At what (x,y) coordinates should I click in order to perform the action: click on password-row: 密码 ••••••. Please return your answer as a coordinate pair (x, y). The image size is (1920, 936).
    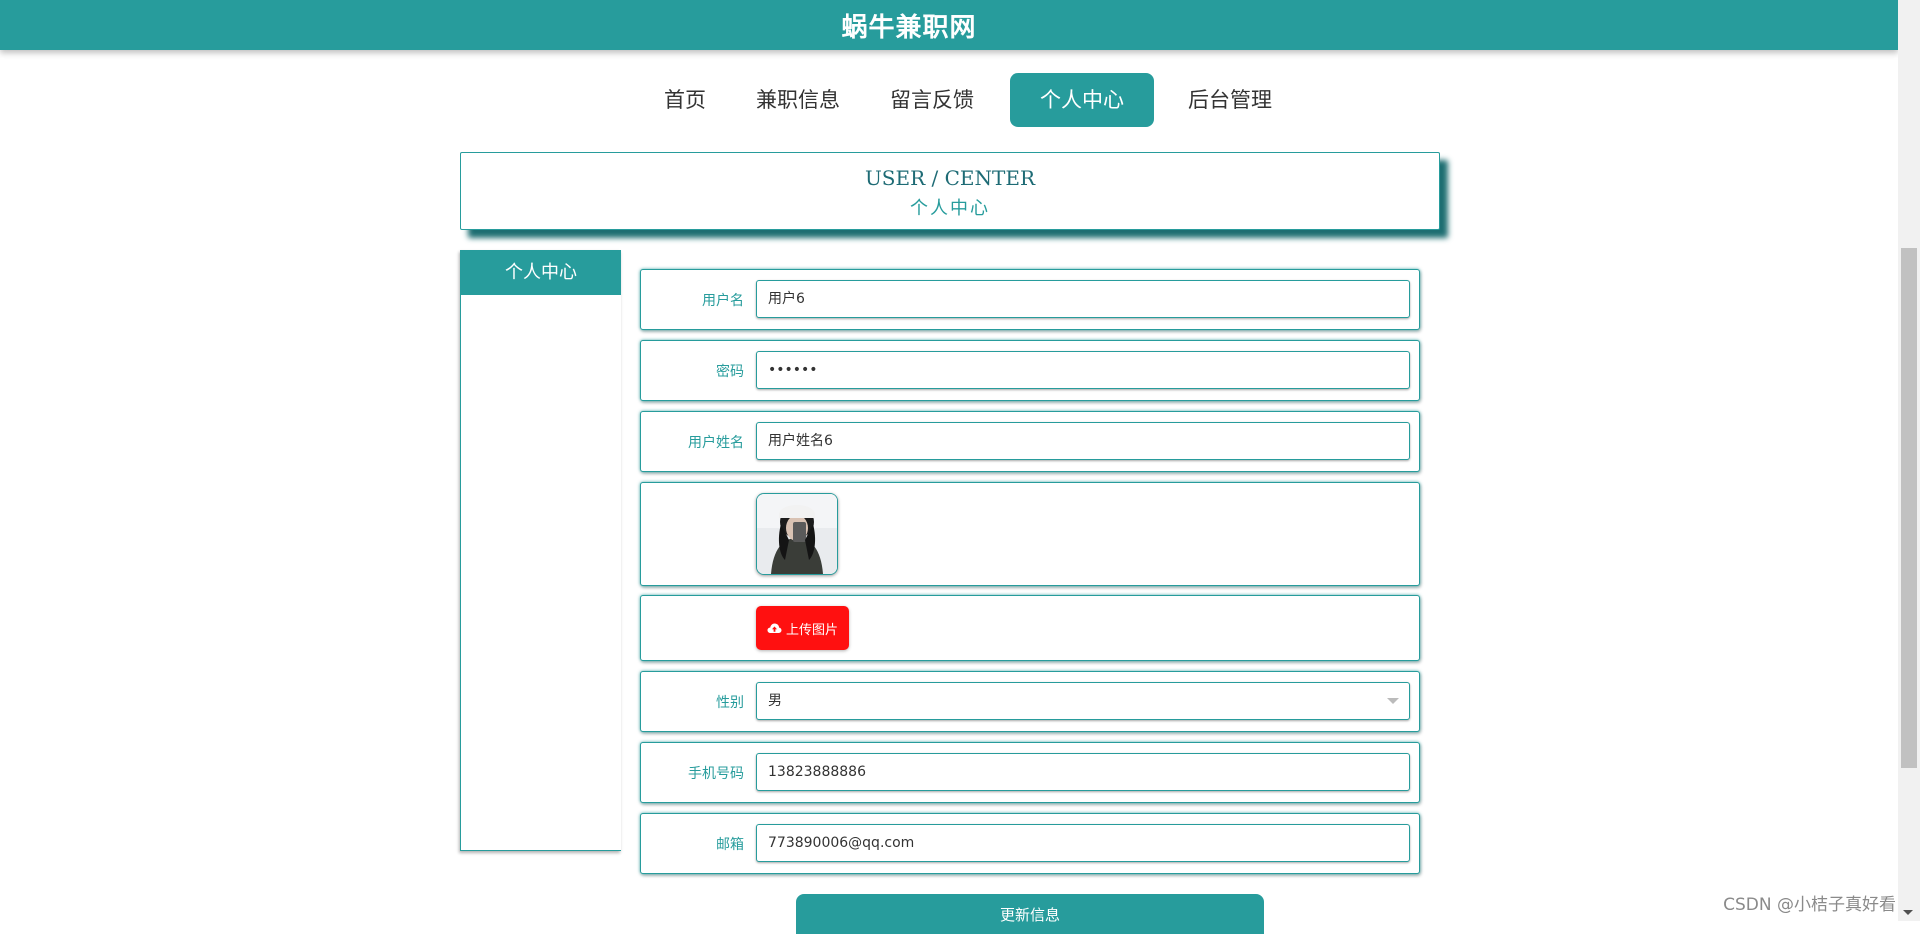
    Looking at the image, I should click on (1030, 370).